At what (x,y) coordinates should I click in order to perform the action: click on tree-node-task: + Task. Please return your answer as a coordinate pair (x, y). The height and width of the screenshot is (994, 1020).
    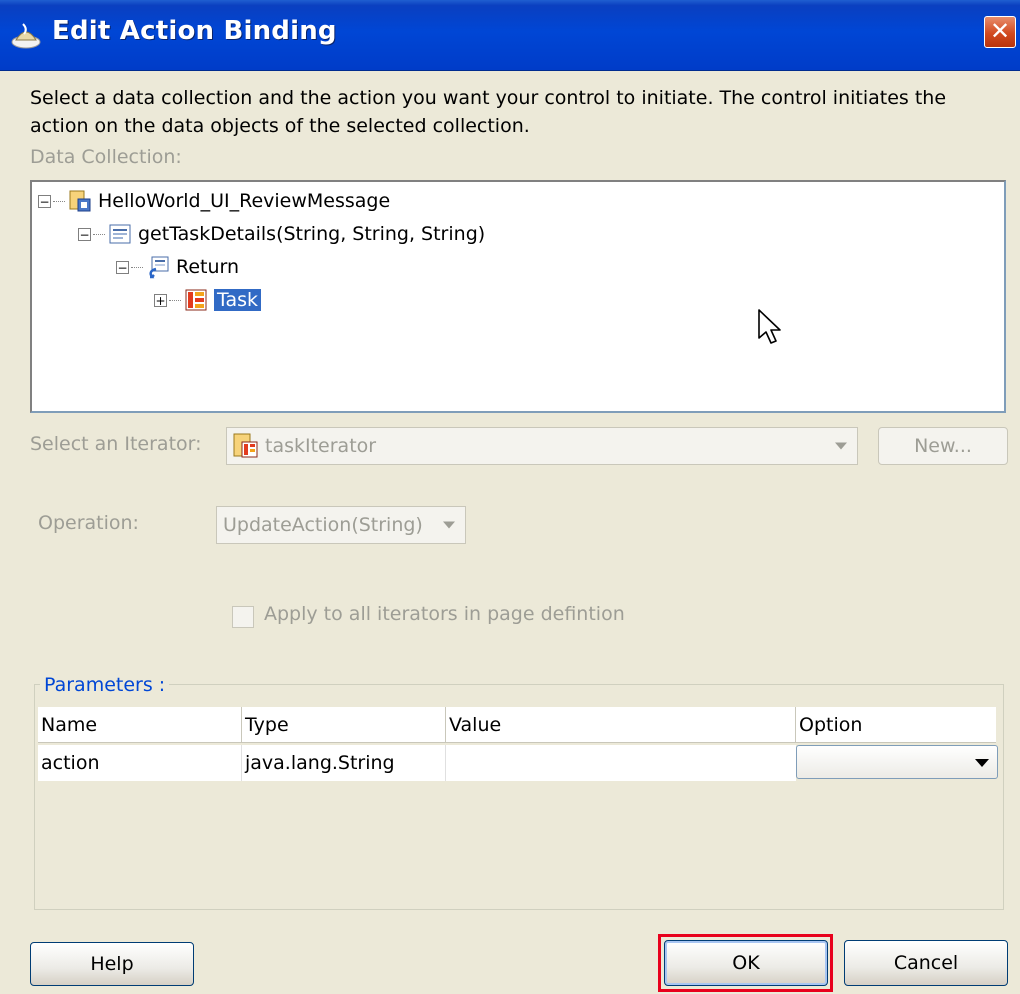
    Looking at the image, I should click on (208, 300).